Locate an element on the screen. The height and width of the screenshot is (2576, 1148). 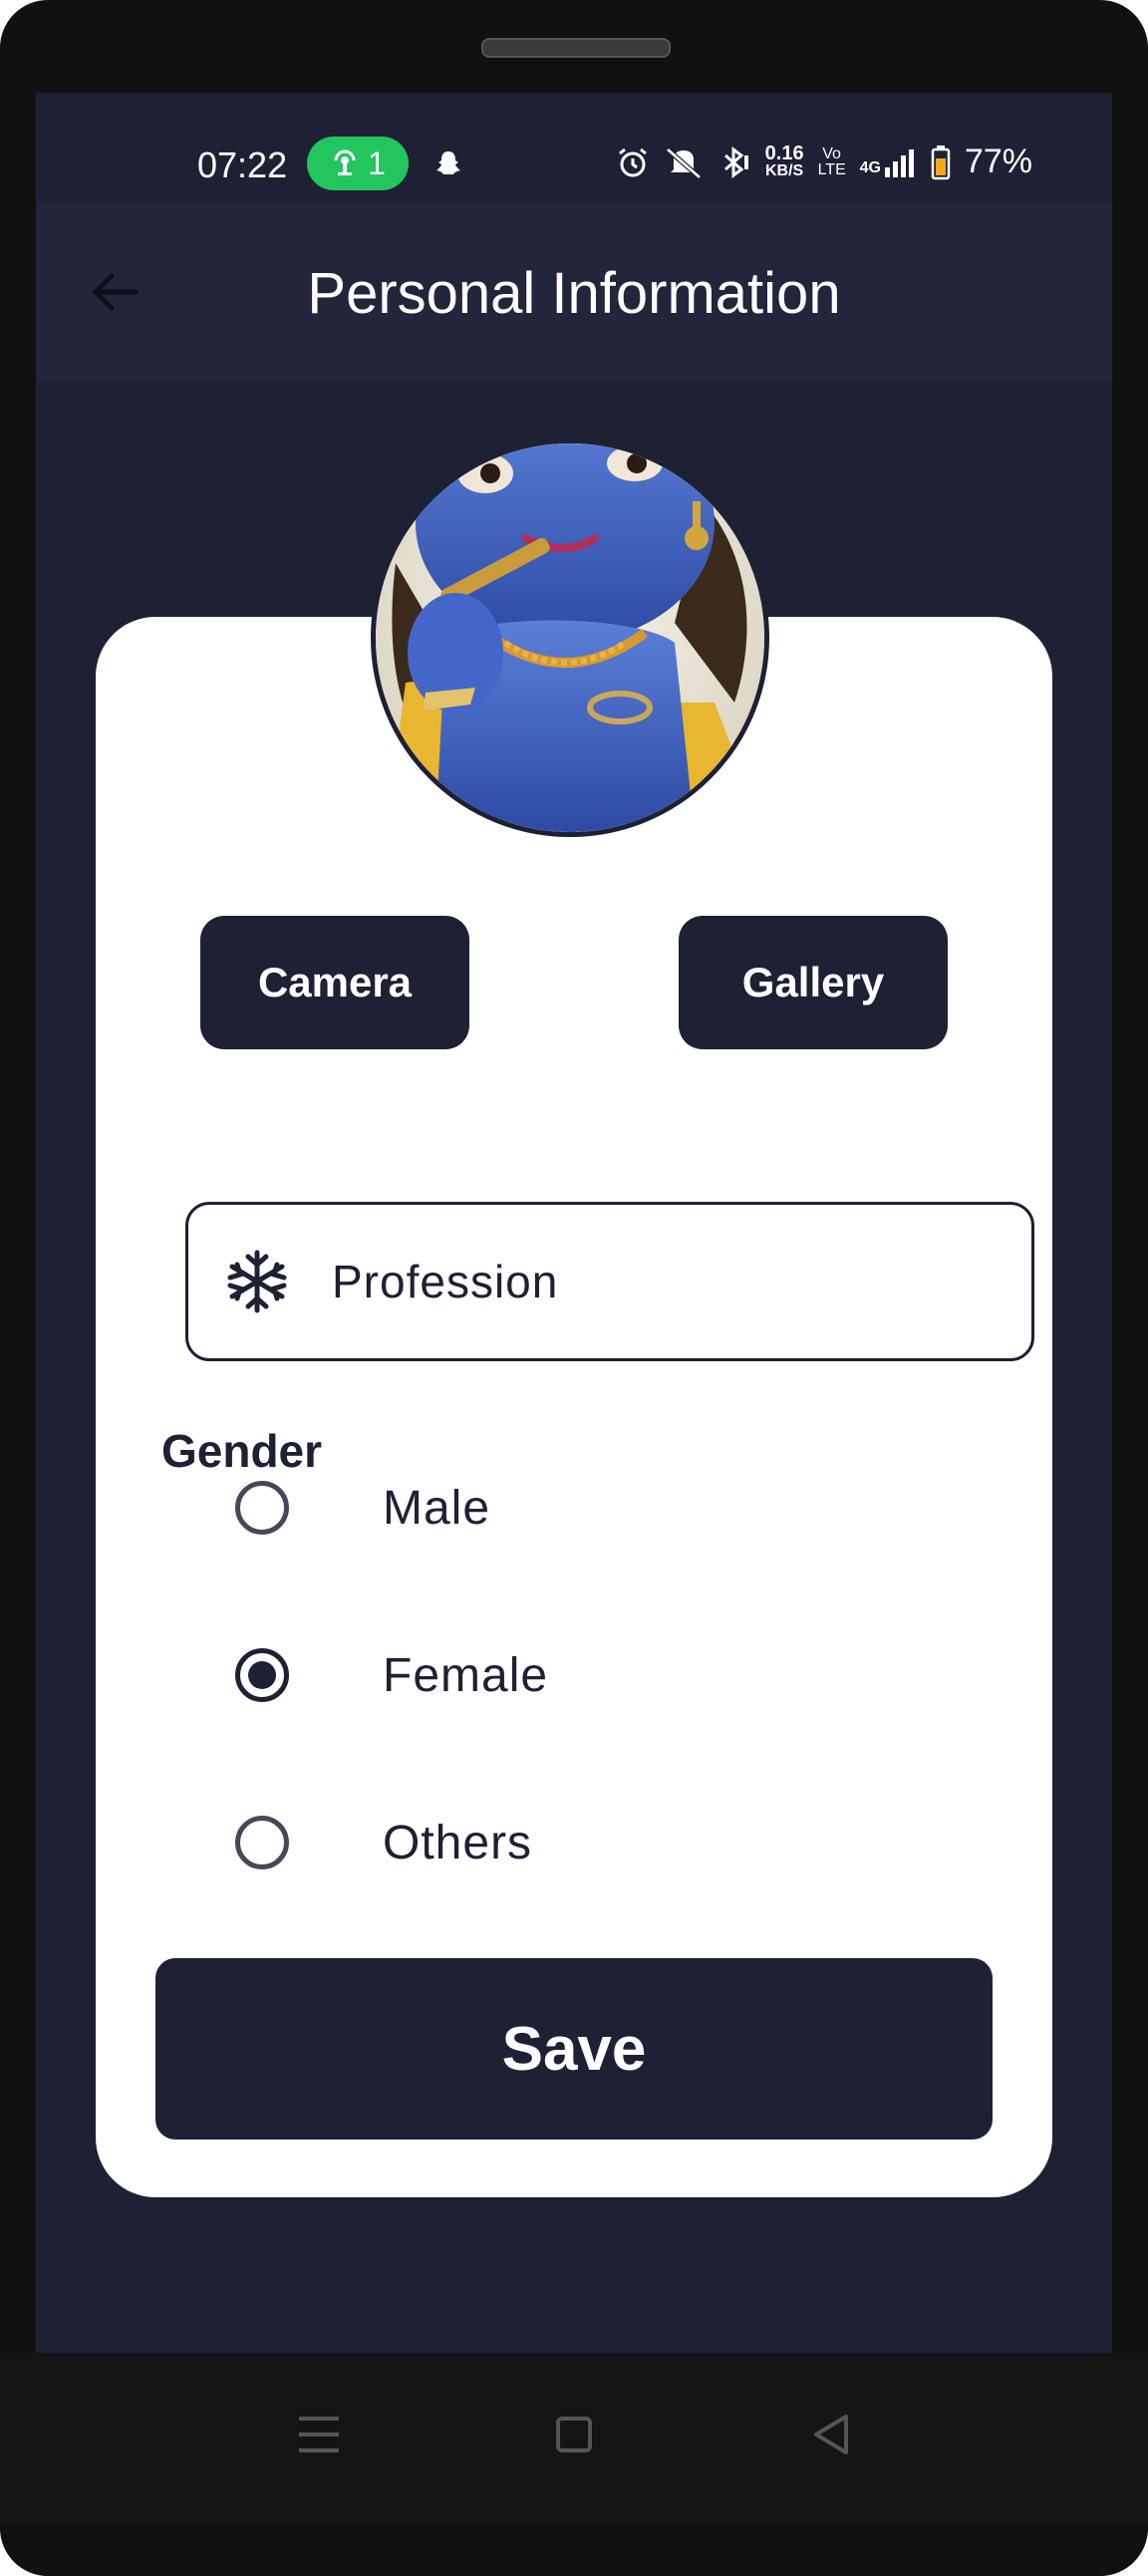
avatar-image is located at coordinates (570, 637).